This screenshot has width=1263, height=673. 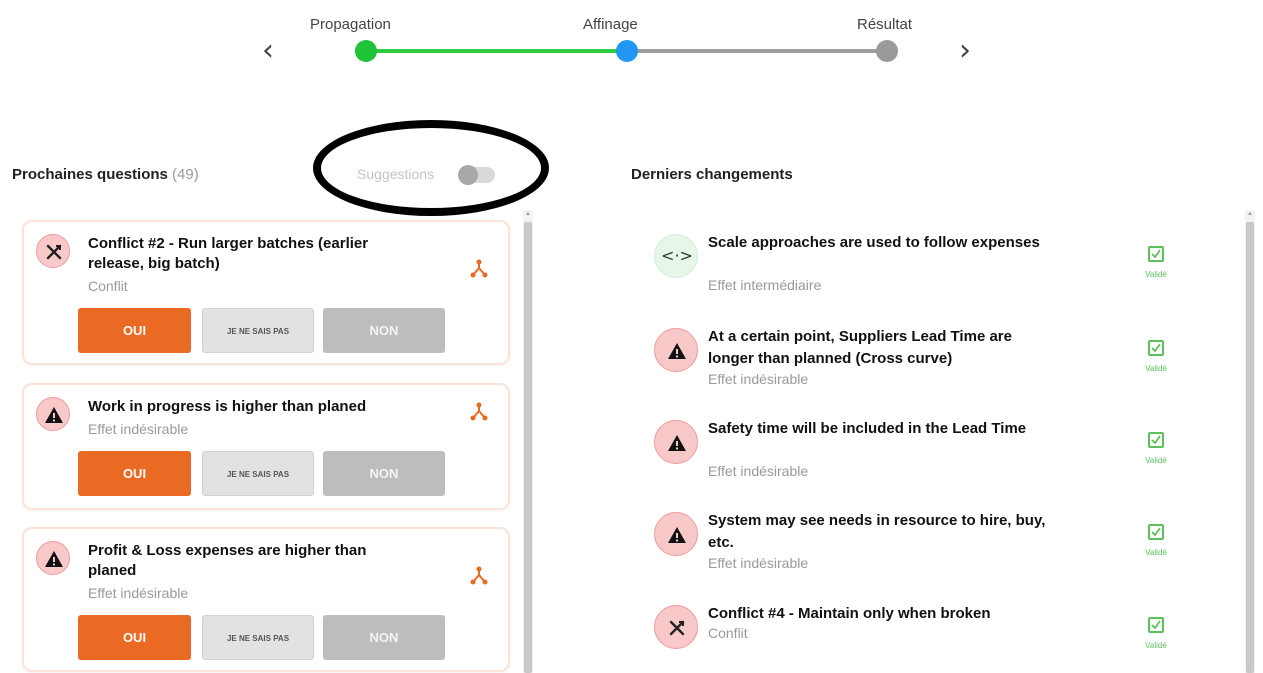 I want to click on chevron-left-icon: ‹, so click(x=268, y=51).